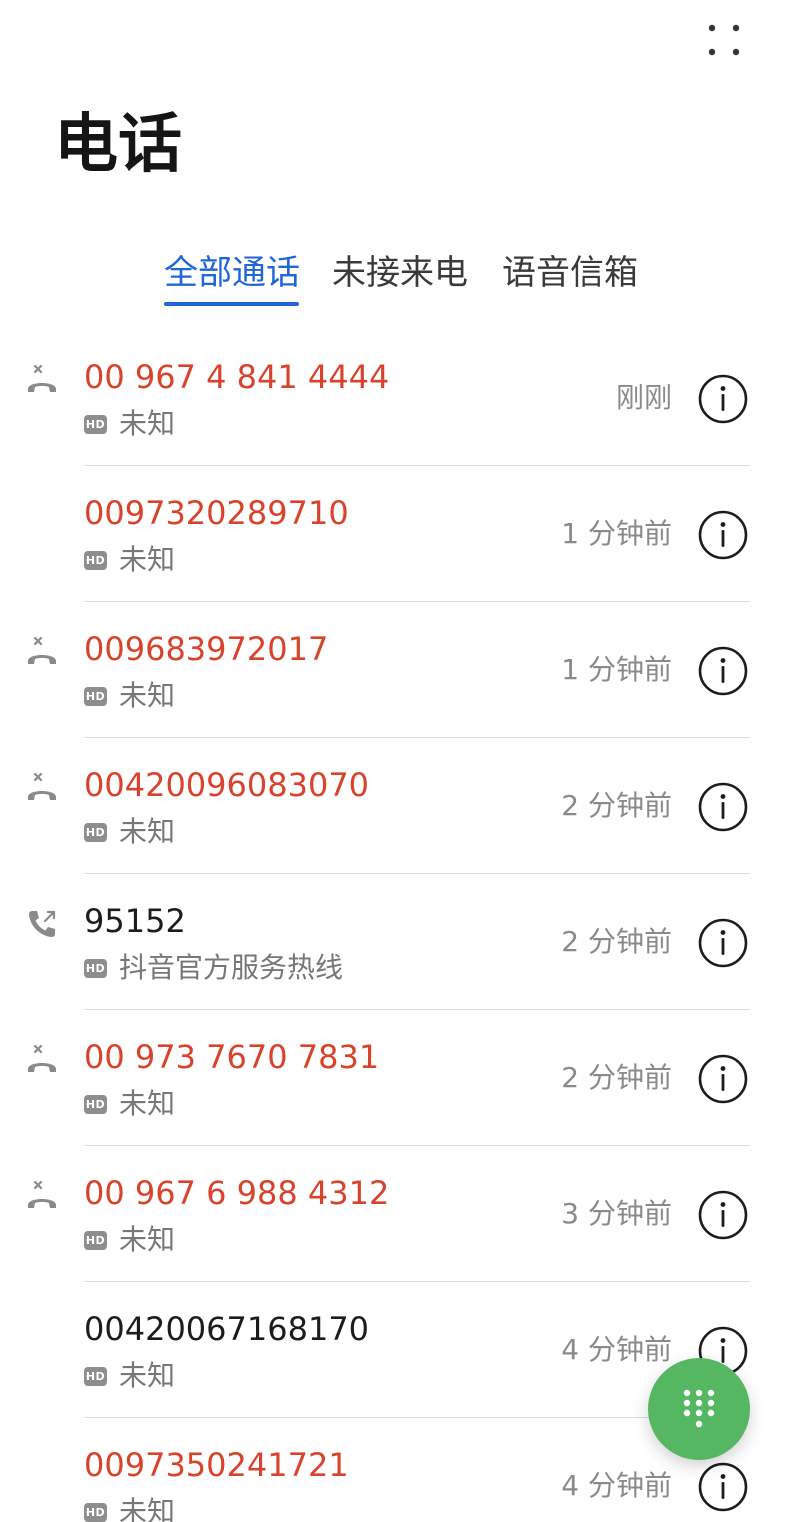 This screenshot has height=1522, width=800. I want to click on tab-missed-calls: 未接来电, so click(400, 278).